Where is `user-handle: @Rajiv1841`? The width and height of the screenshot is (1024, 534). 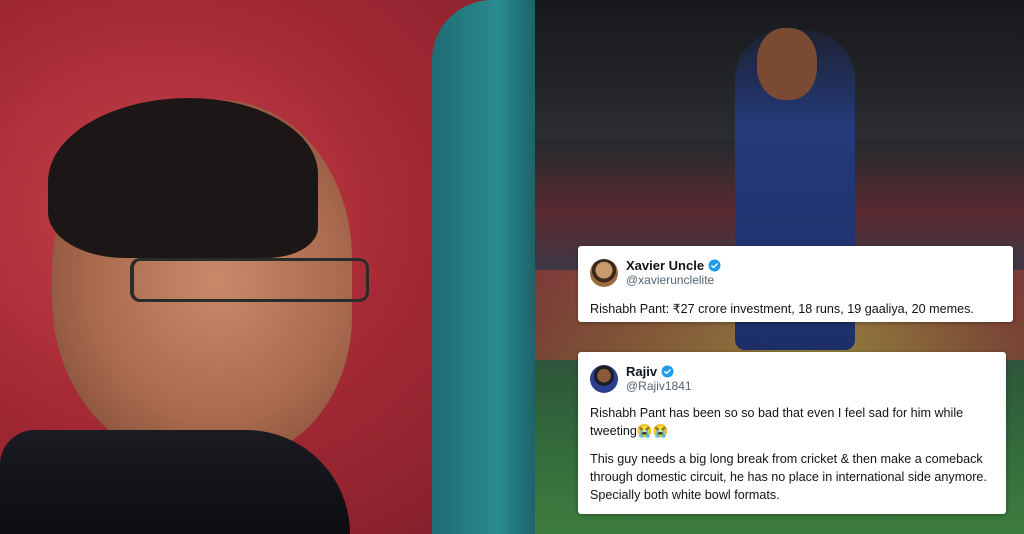 user-handle: @Rajiv1841 is located at coordinates (659, 386).